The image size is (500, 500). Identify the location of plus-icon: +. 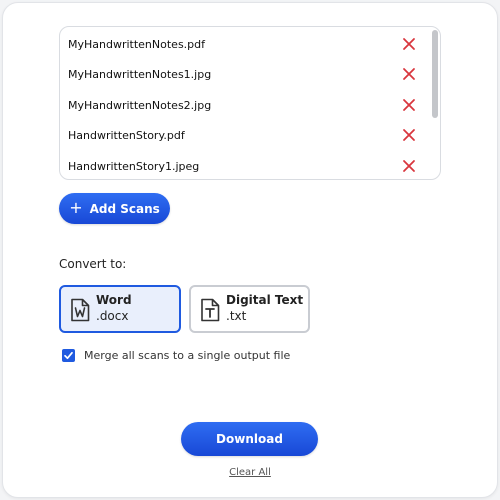
(76, 207).